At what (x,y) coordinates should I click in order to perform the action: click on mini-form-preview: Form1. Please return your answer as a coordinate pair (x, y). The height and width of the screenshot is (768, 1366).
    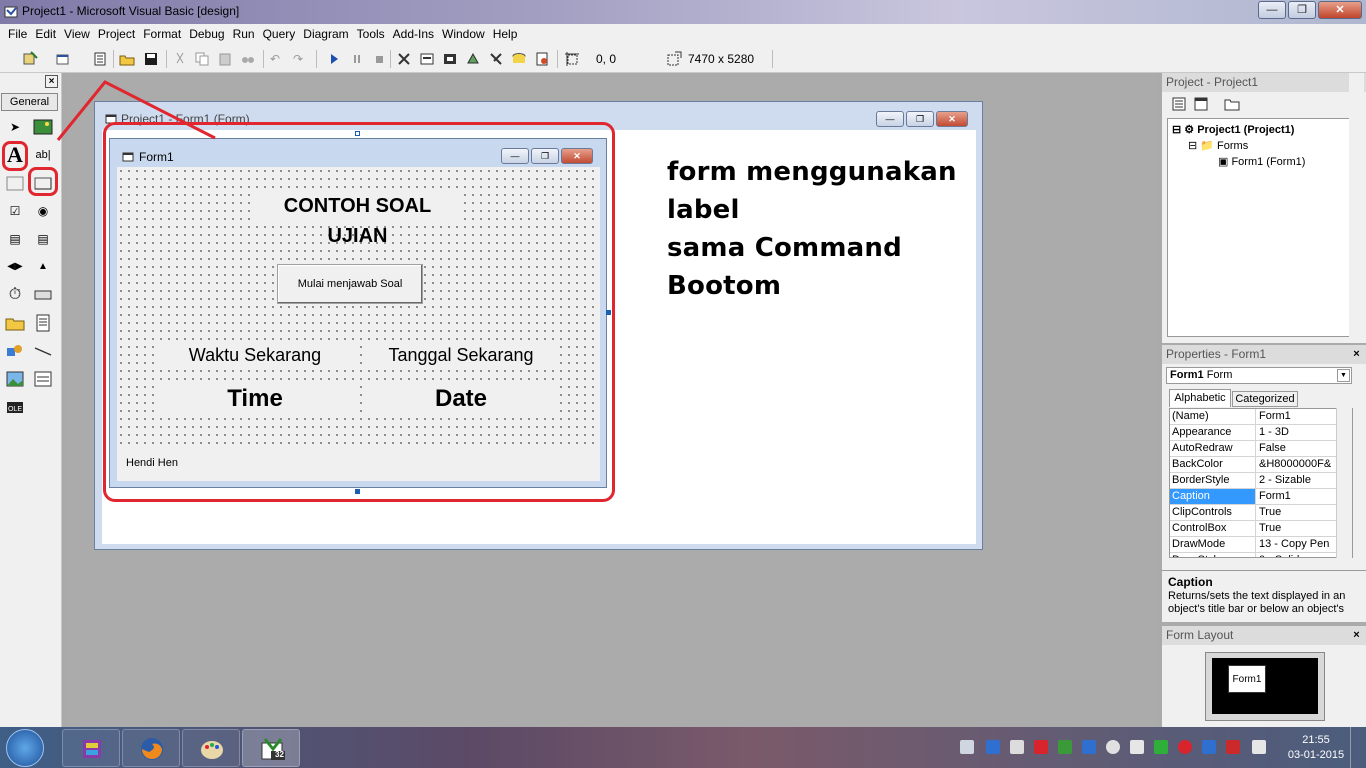
    Looking at the image, I should click on (1247, 679).